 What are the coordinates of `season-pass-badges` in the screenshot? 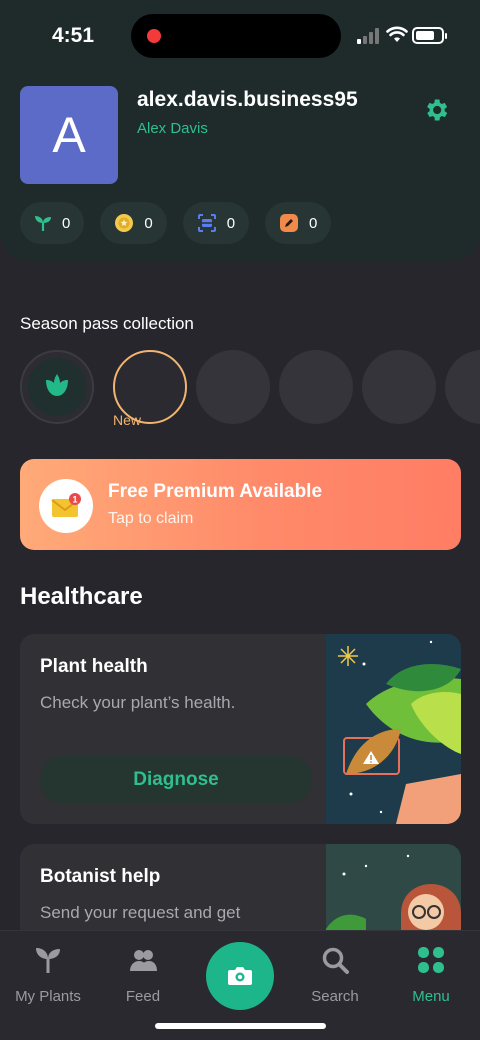 It's located at (250, 388).